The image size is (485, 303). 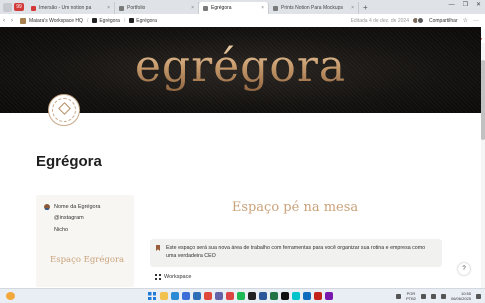 What do you see at coordinates (465, 20) in the screenshot?
I see `favorite-star-icon: ☆` at bounding box center [465, 20].